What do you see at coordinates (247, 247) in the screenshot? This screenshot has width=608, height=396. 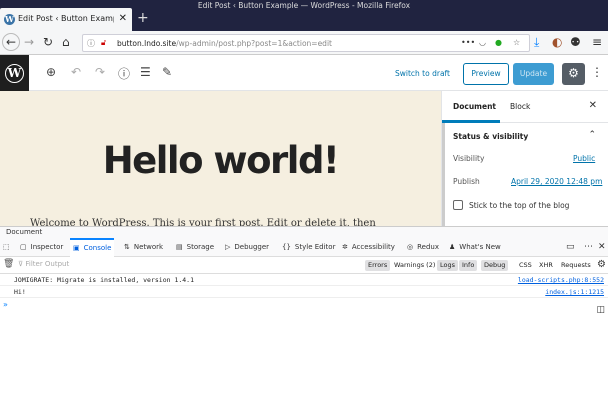 I see `tab-debugger: ▷ Debugger` at bounding box center [247, 247].